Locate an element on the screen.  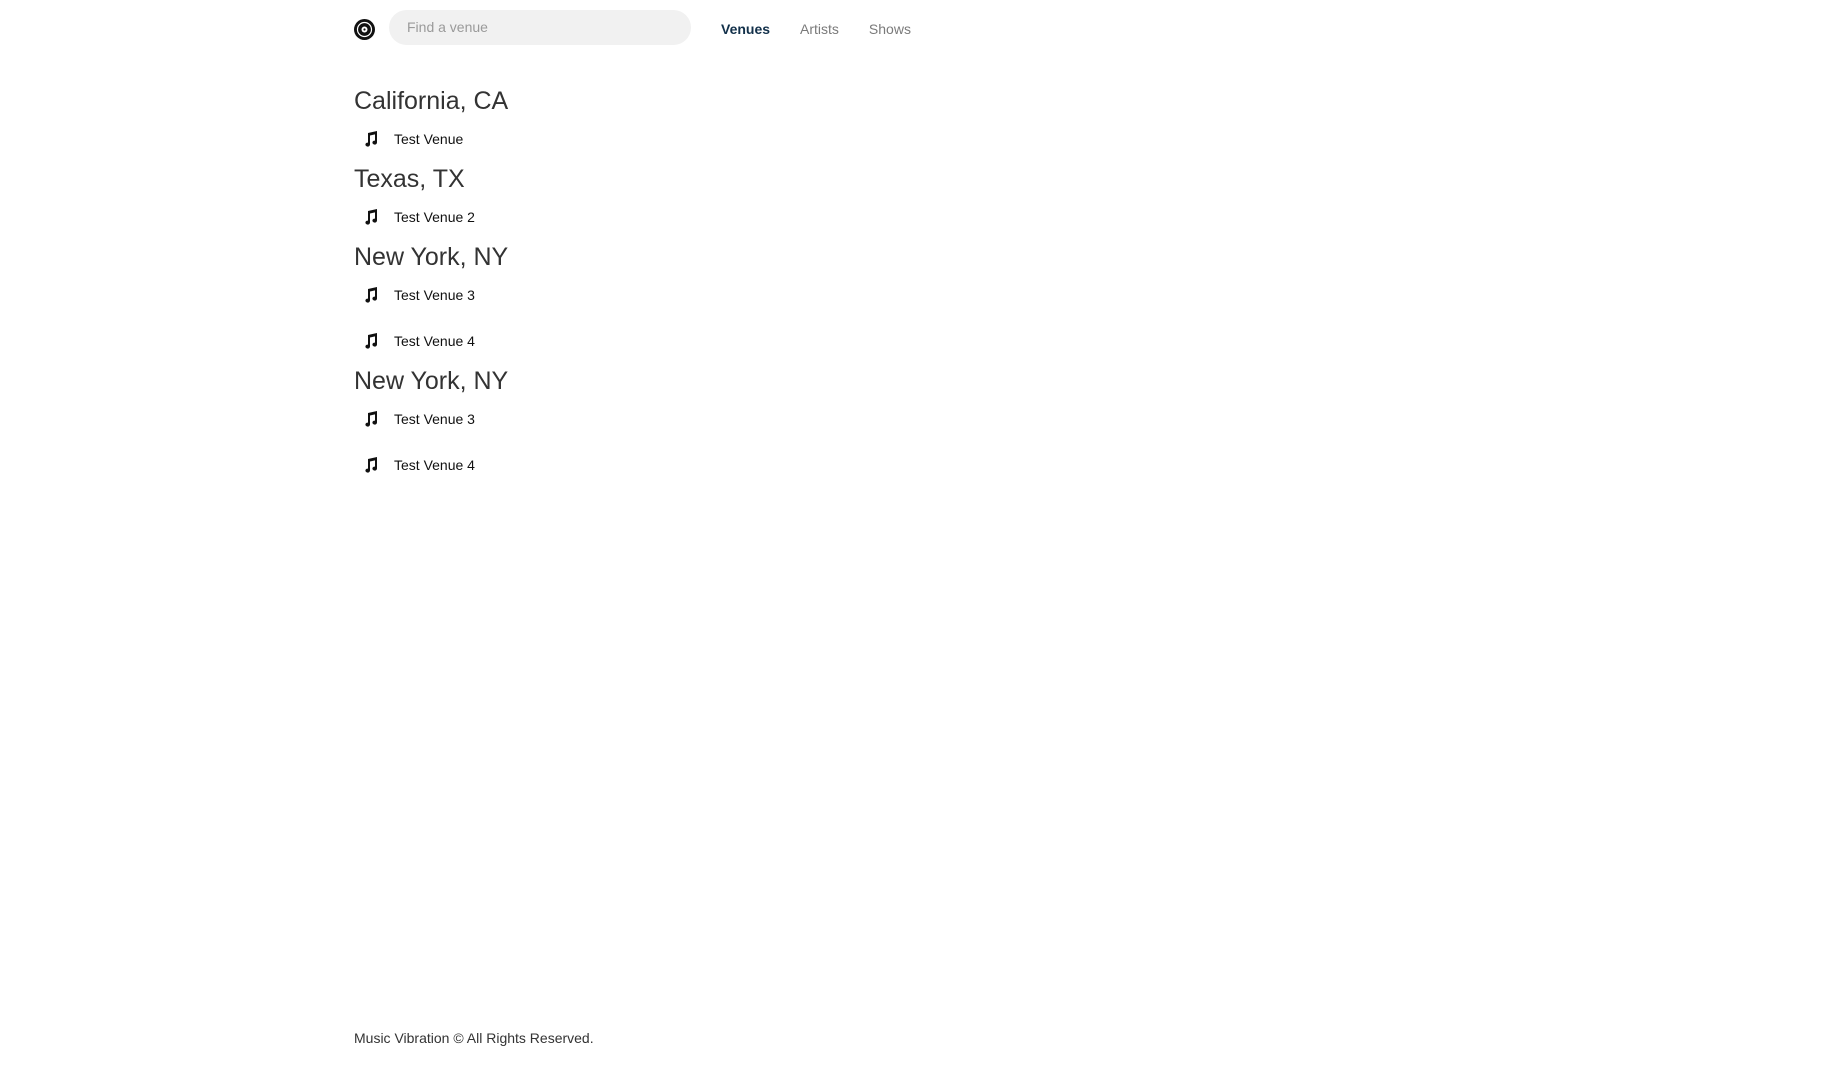
state-heading: Texas, TX is located at coordinates (409, 179).